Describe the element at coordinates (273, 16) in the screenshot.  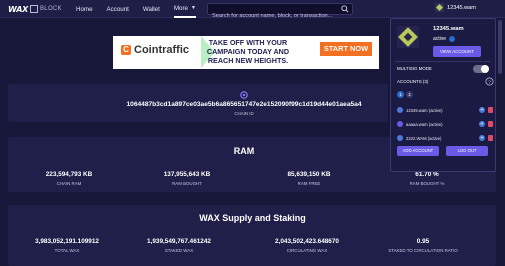
I see `search-input` at that location.